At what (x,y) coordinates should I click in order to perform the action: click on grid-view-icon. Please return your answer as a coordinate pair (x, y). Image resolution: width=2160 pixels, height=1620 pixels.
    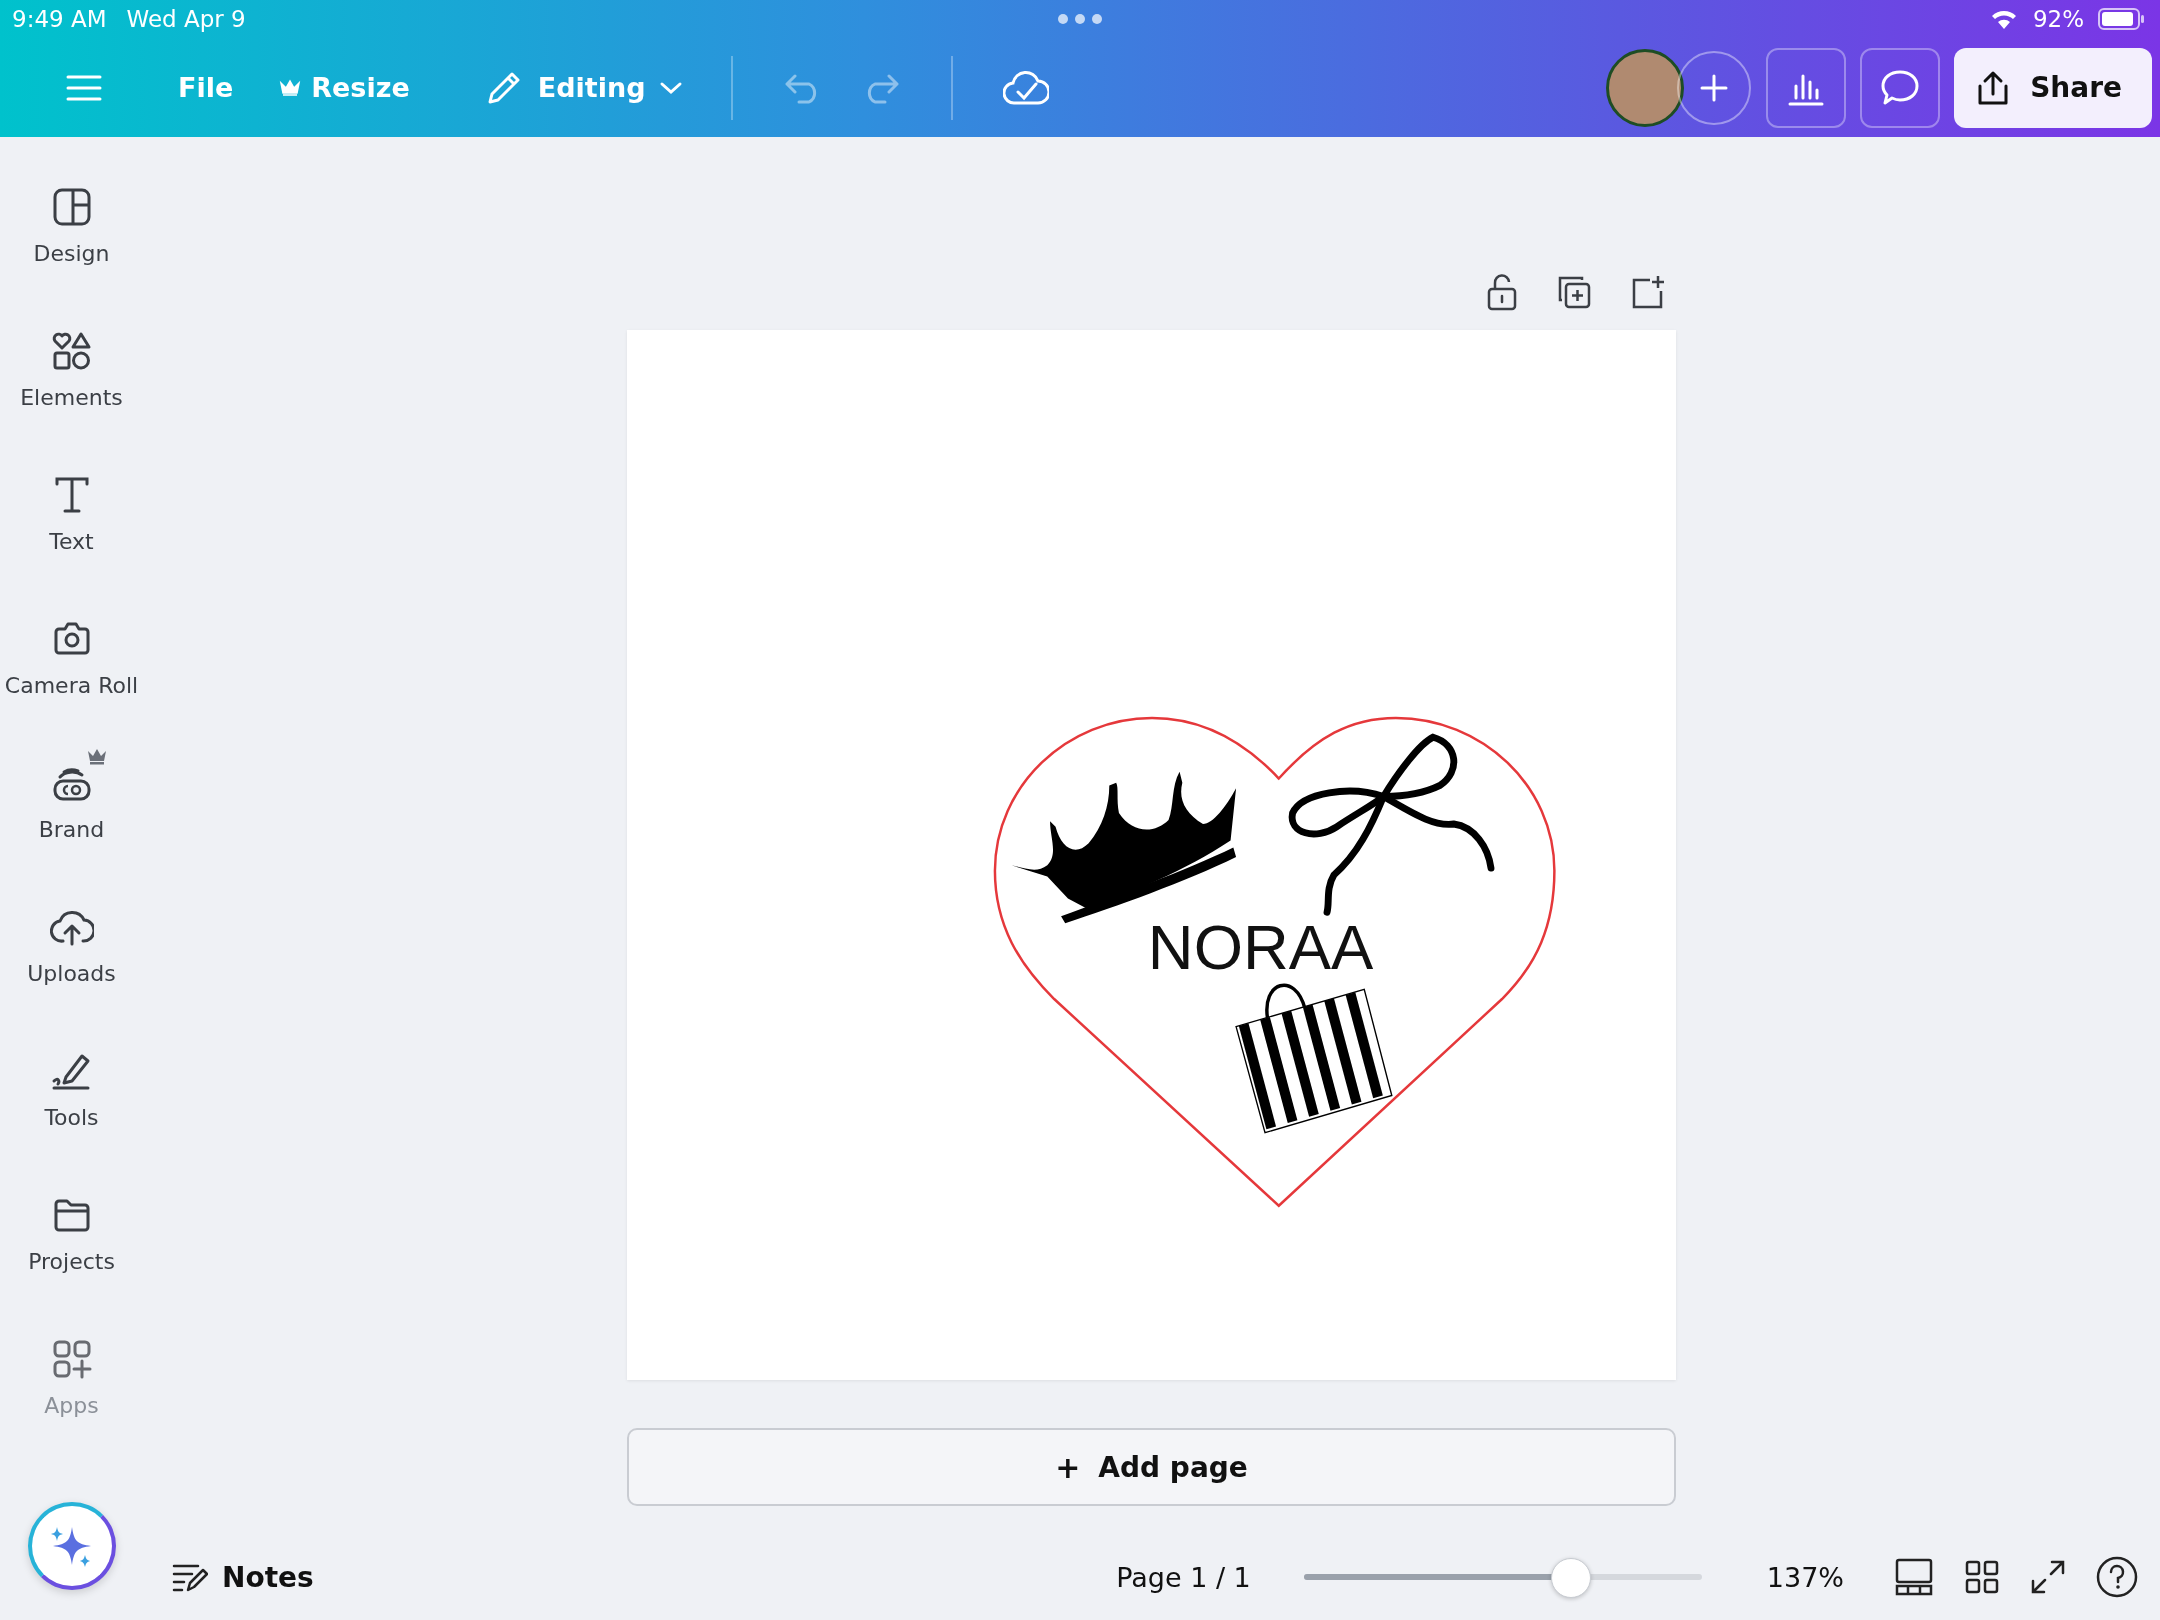
    Looking at the image, I should click on (1982, 1577).